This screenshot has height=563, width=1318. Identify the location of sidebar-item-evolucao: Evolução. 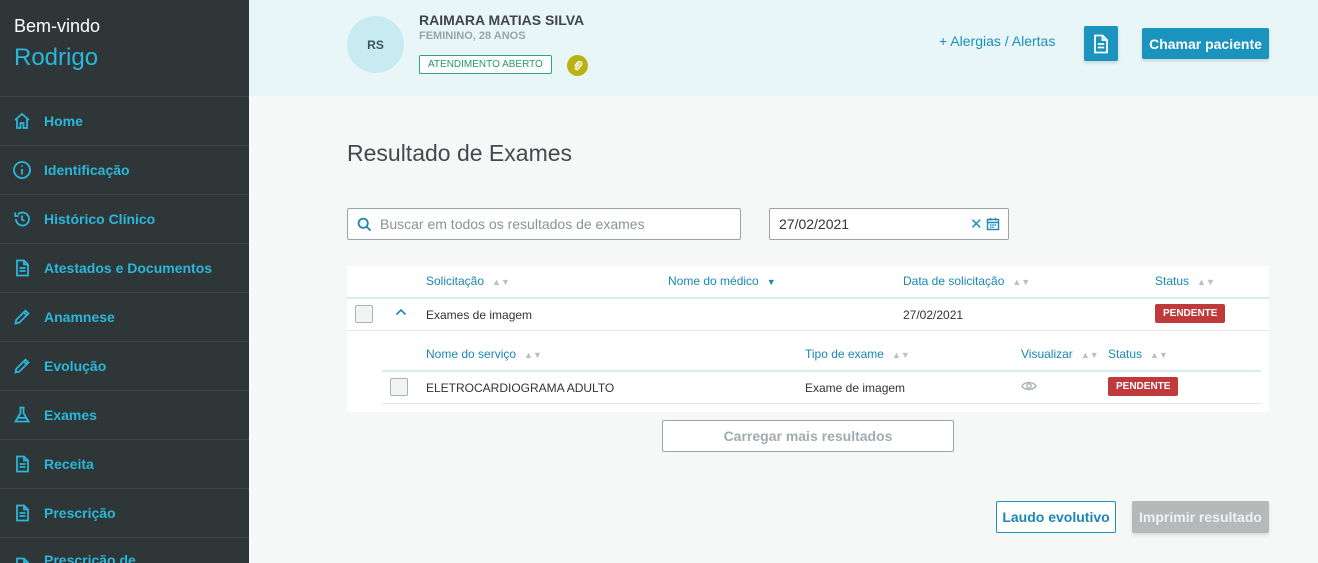
(124, 366).